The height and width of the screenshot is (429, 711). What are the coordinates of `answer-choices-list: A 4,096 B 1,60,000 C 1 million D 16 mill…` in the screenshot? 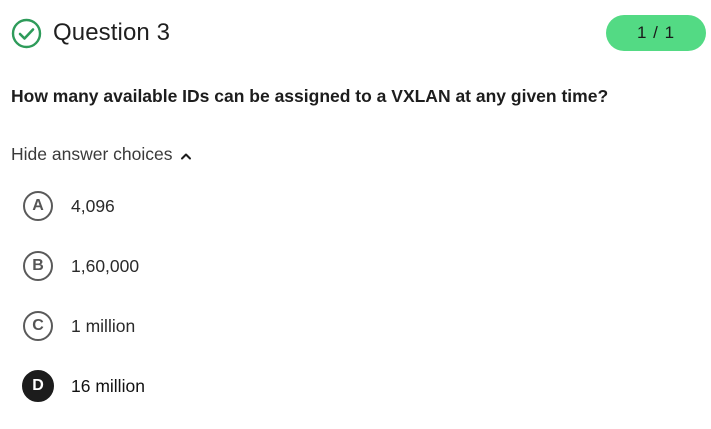 It's located at (83, 309).